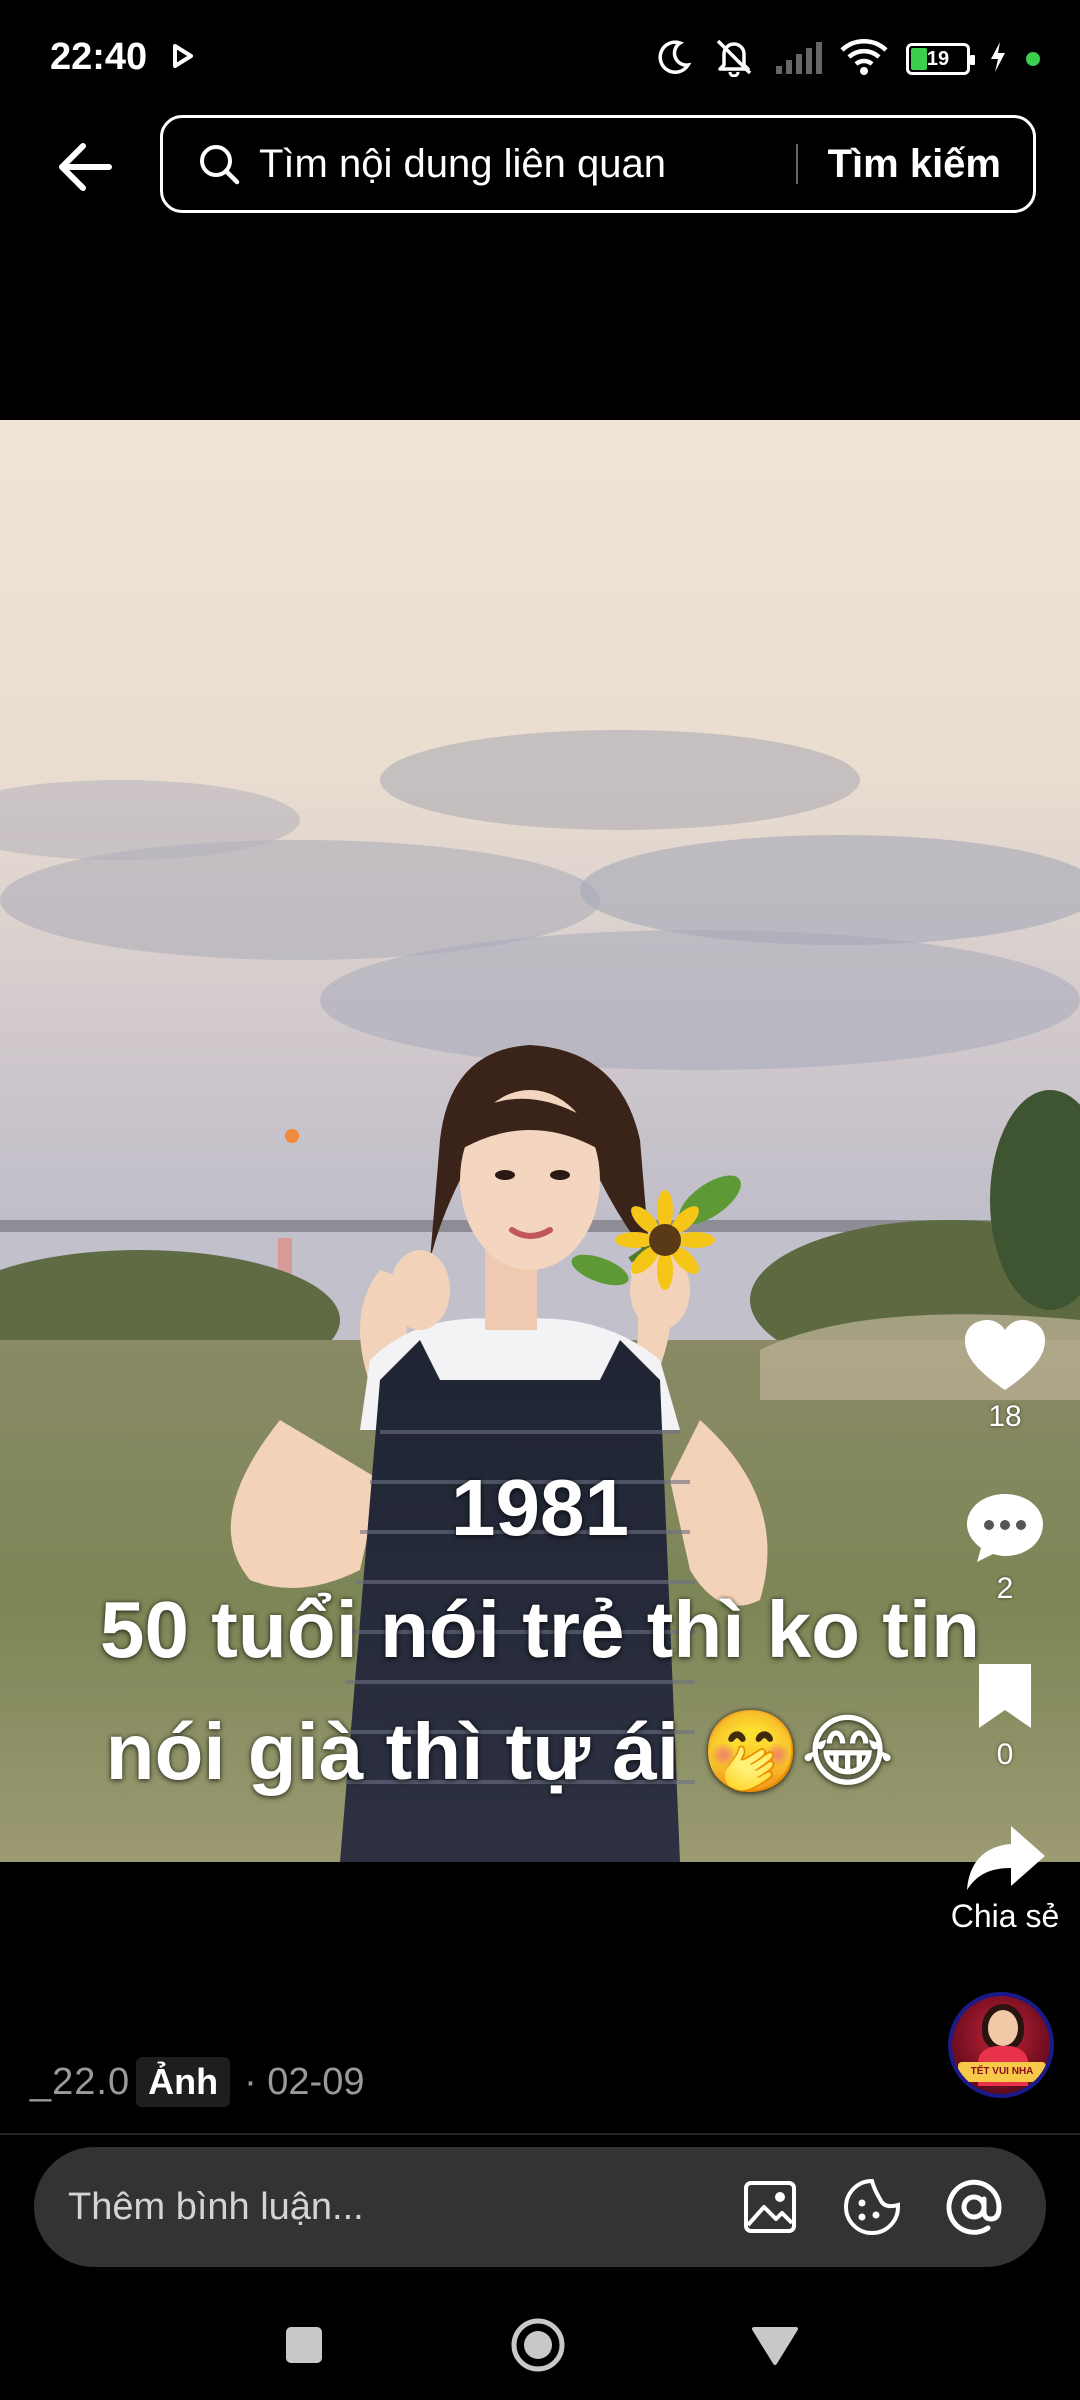  What do you see at coordinates (80, 2081) in the screenshot?
I see `caption-fragment: _22.0` at bounding box center [80, 2081].